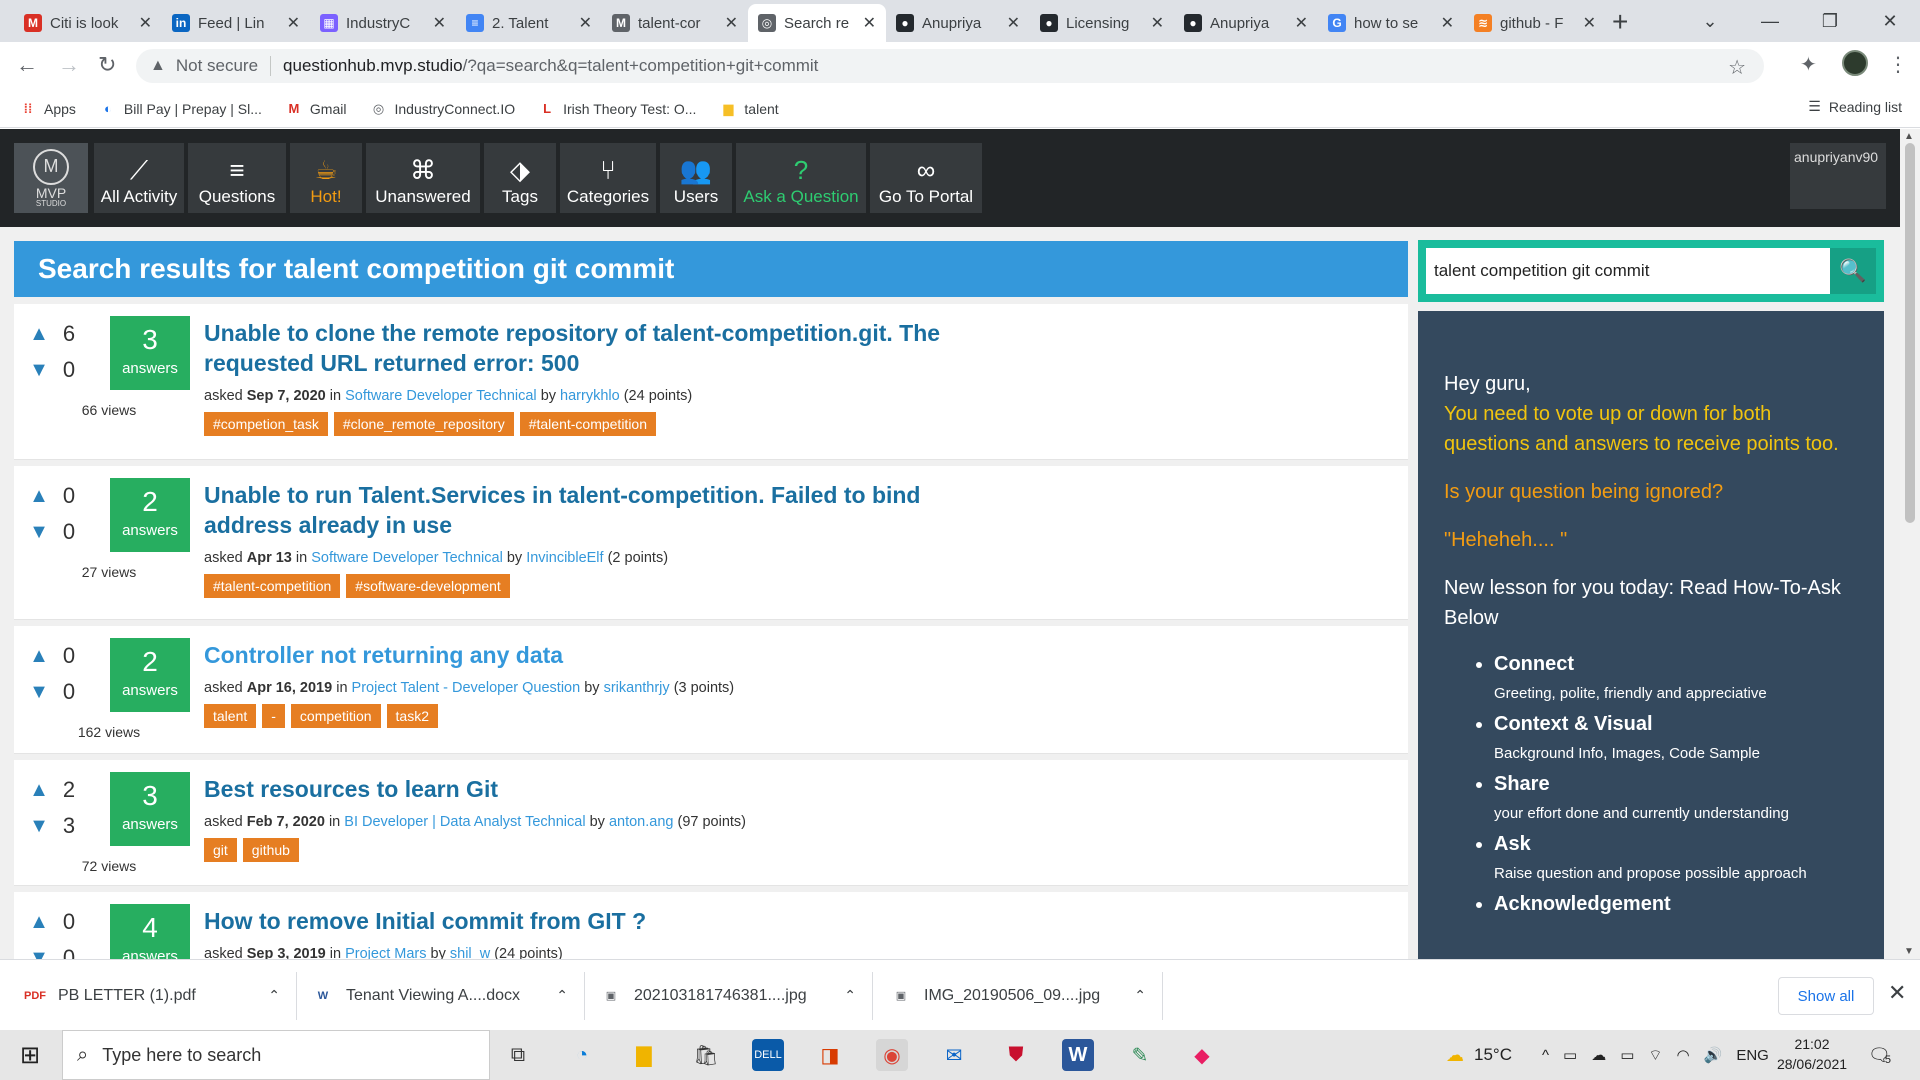 The width and height of the screenshot is (1920, 1080). Describe the element at coordinates (737, 995) in the screenshot. I see `download-item: ▣ 202103181746381....jpg ⌃` at that location.